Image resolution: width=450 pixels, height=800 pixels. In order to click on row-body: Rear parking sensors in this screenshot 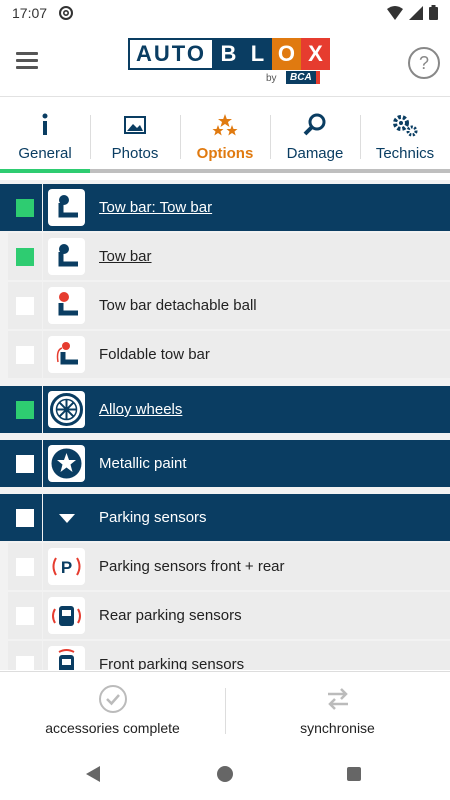, I will do `click(246, 615)`.